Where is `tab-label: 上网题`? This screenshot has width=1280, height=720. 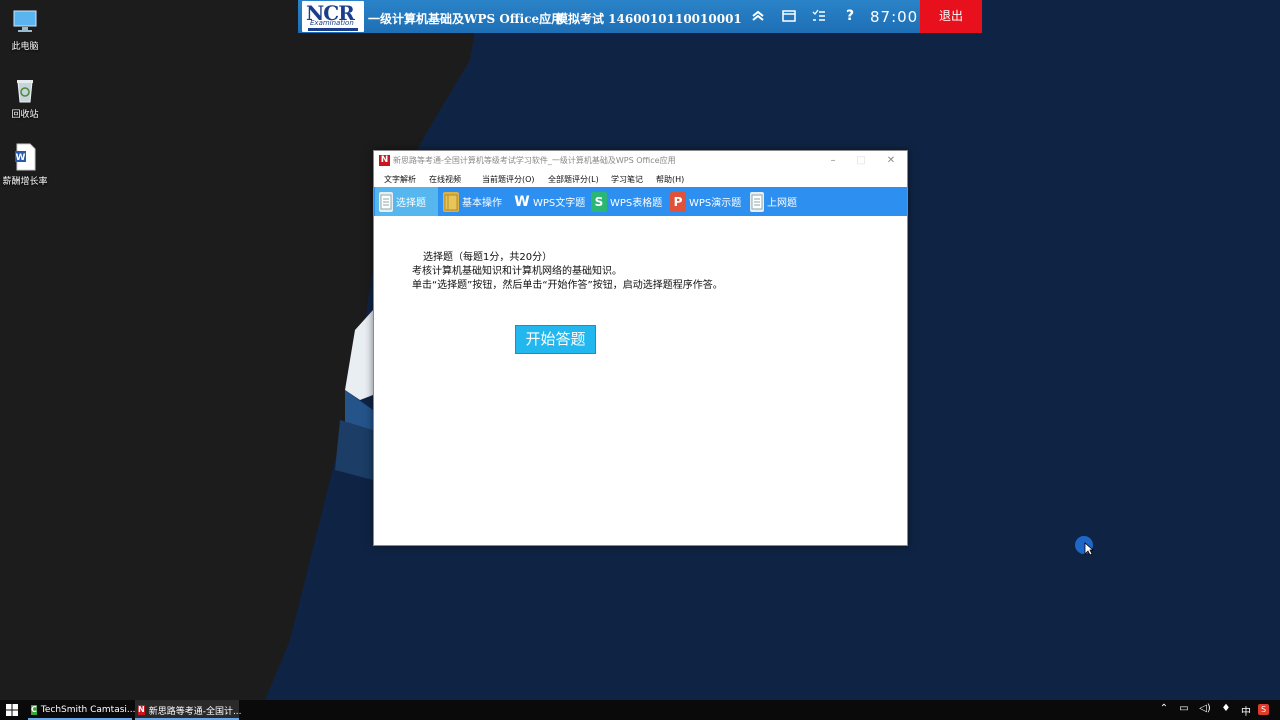 tab-label: 上网题 is located at coordinates (782, 203).